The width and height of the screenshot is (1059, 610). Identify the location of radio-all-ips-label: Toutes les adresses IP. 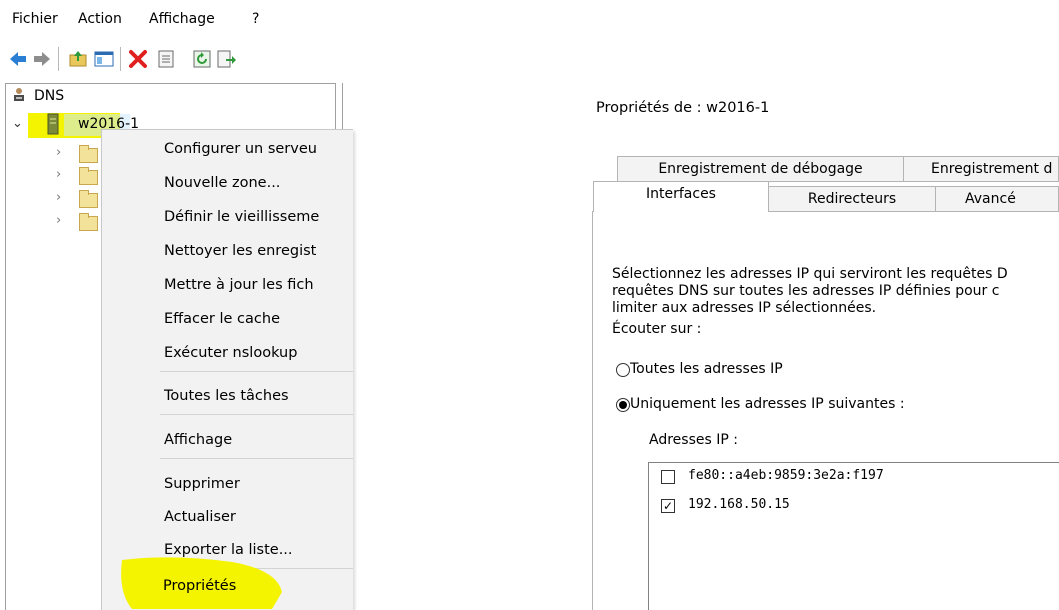
(706, 369).